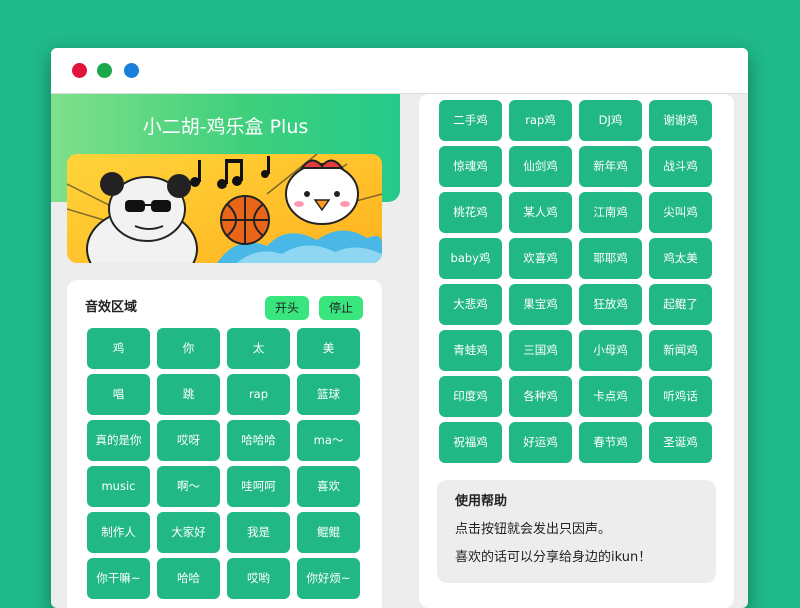  What do you see at coordinates (258, 578) in the screenshot?
I see `sound-button: 哎哟` at bounding box center [258, 578].